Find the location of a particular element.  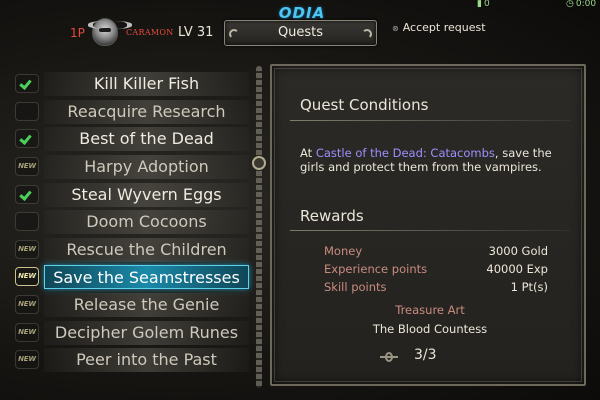

quest-title: Kill Killer Fish is located at coordinates (146, 84).